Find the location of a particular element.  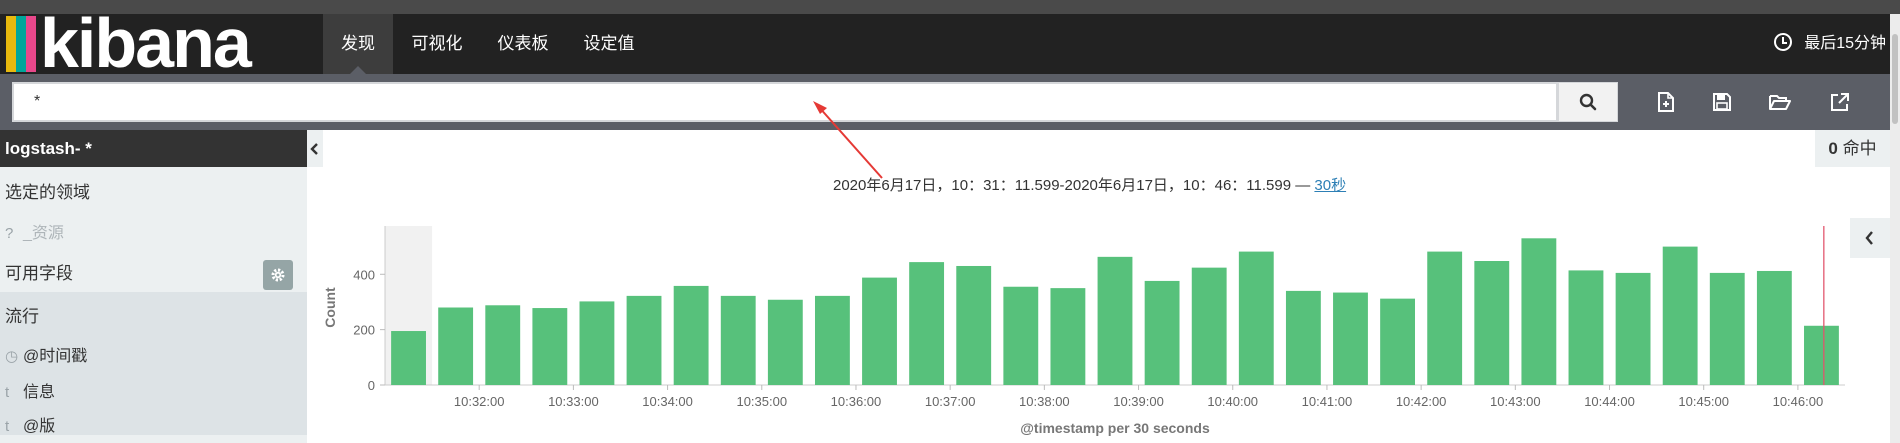

y-tick-label: 400 is located at coordinates (364, 274).